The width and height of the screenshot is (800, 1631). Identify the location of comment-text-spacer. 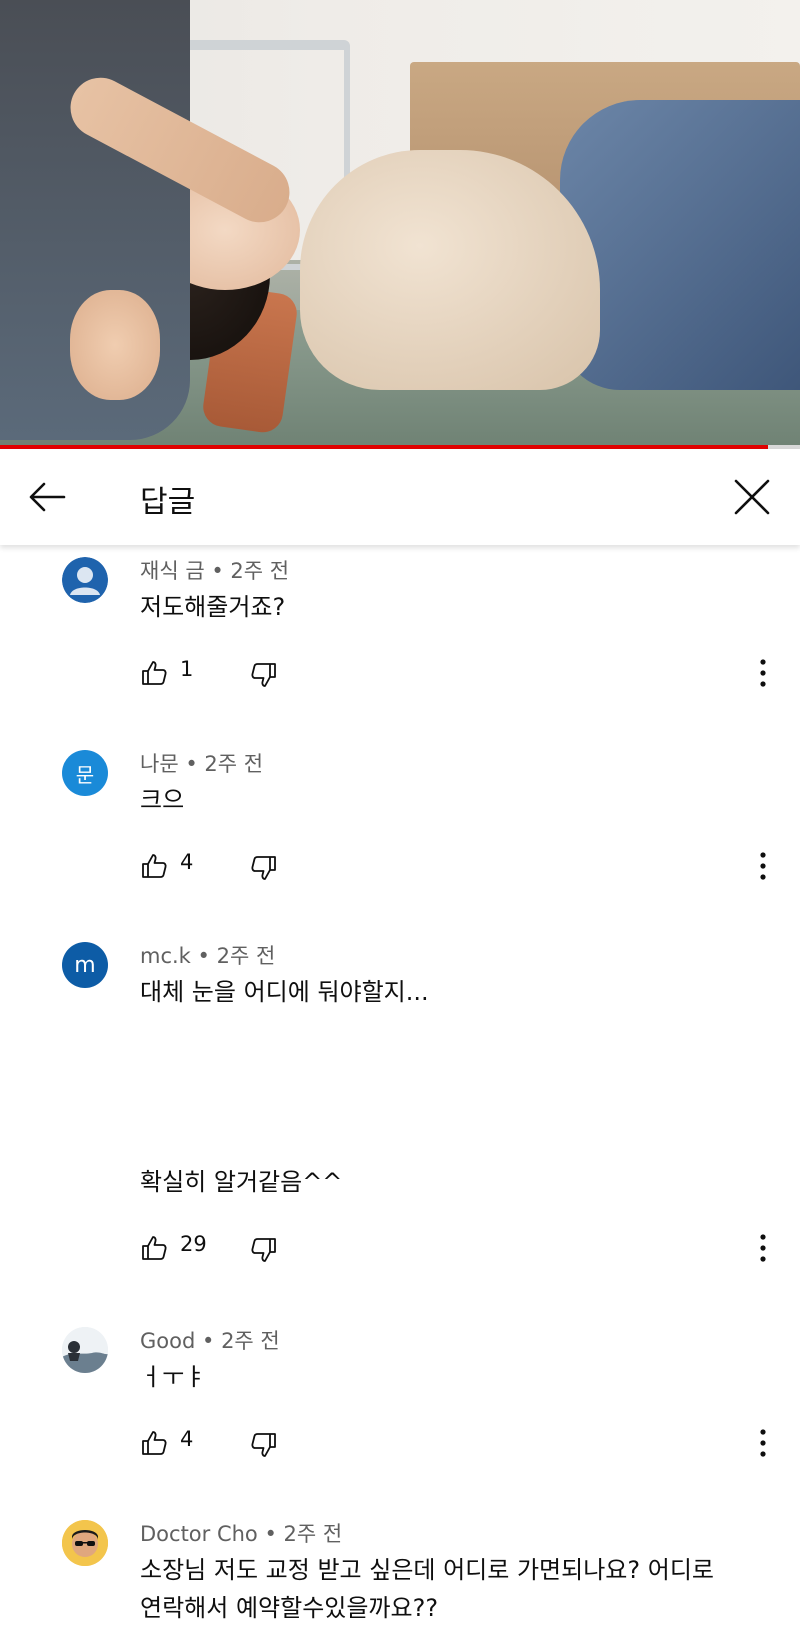
(450, 1087).